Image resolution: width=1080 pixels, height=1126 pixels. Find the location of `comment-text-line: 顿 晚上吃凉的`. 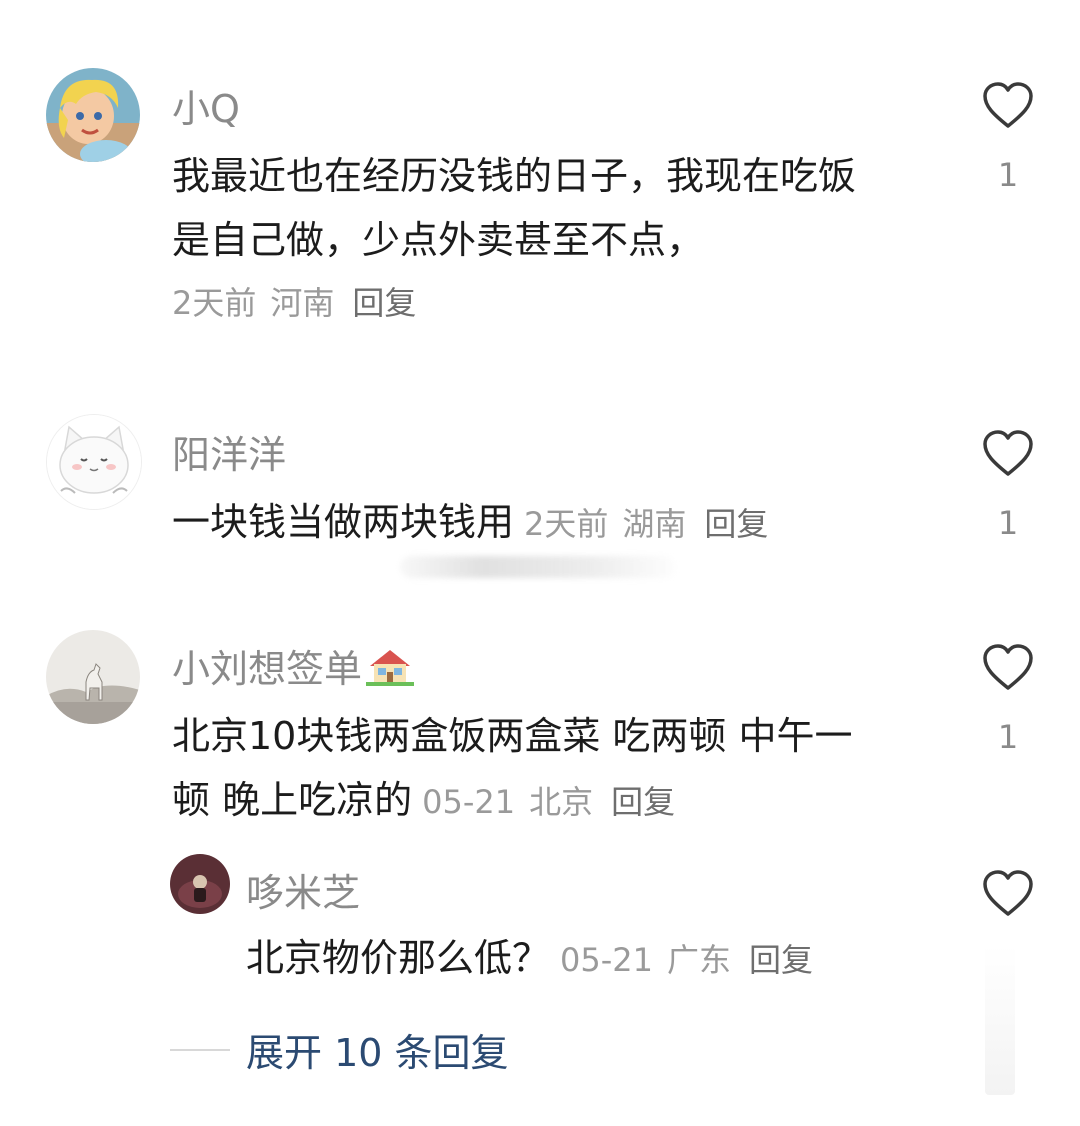

comment-text-line: 顿 晚上吃凉的 is located at coordinates (292, 800).